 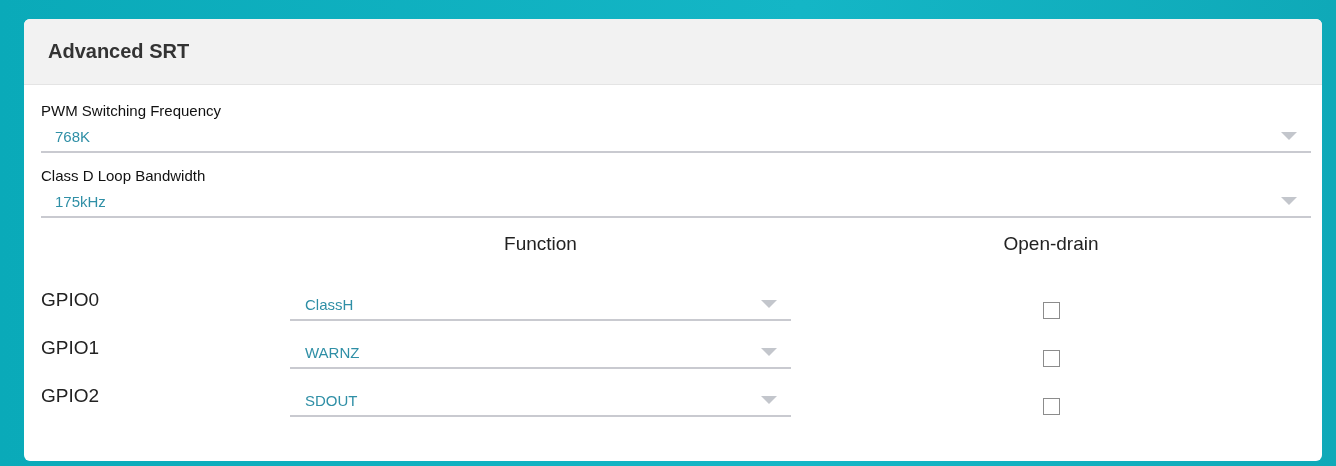 What do you see at coordinates (71, 396) in the screenshot?
I see `gpio-label: GPIO2` at bounding box center [71, 396].